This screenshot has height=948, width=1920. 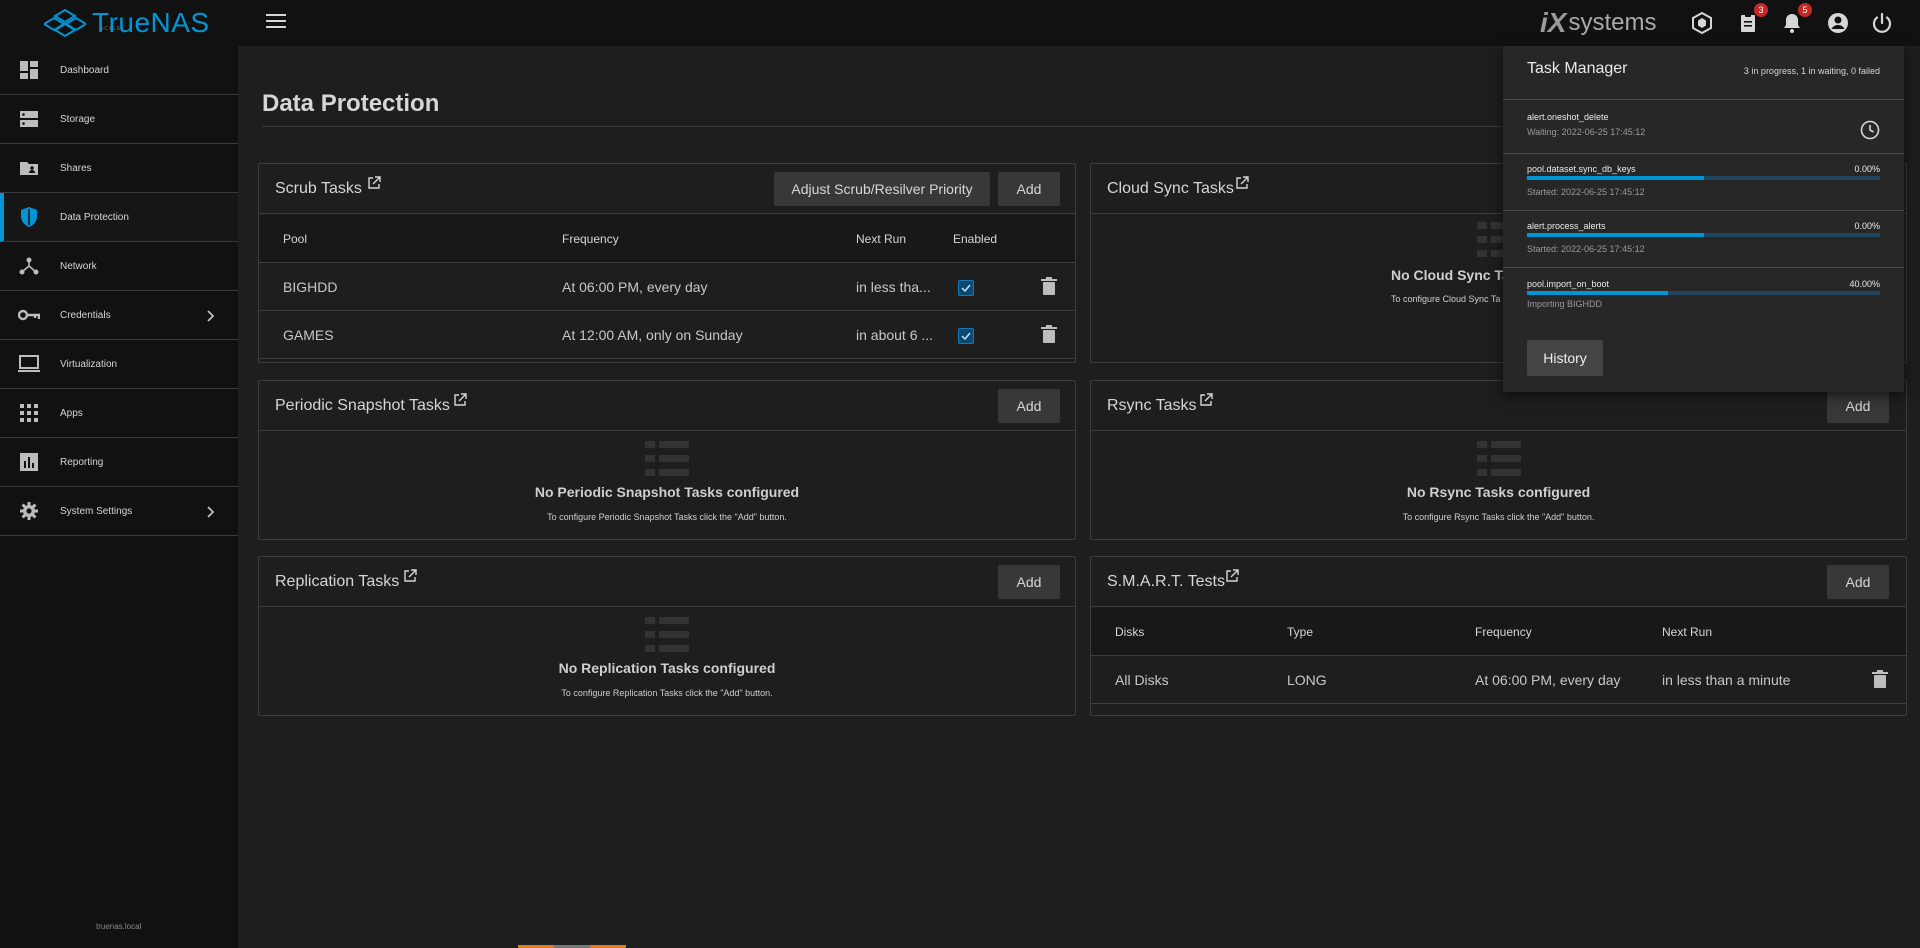 What do you see at coordinates (310, 287) in the screenshot?
I see `scrub-row-pool: BIGHDD` at bounding box center [310, 287].